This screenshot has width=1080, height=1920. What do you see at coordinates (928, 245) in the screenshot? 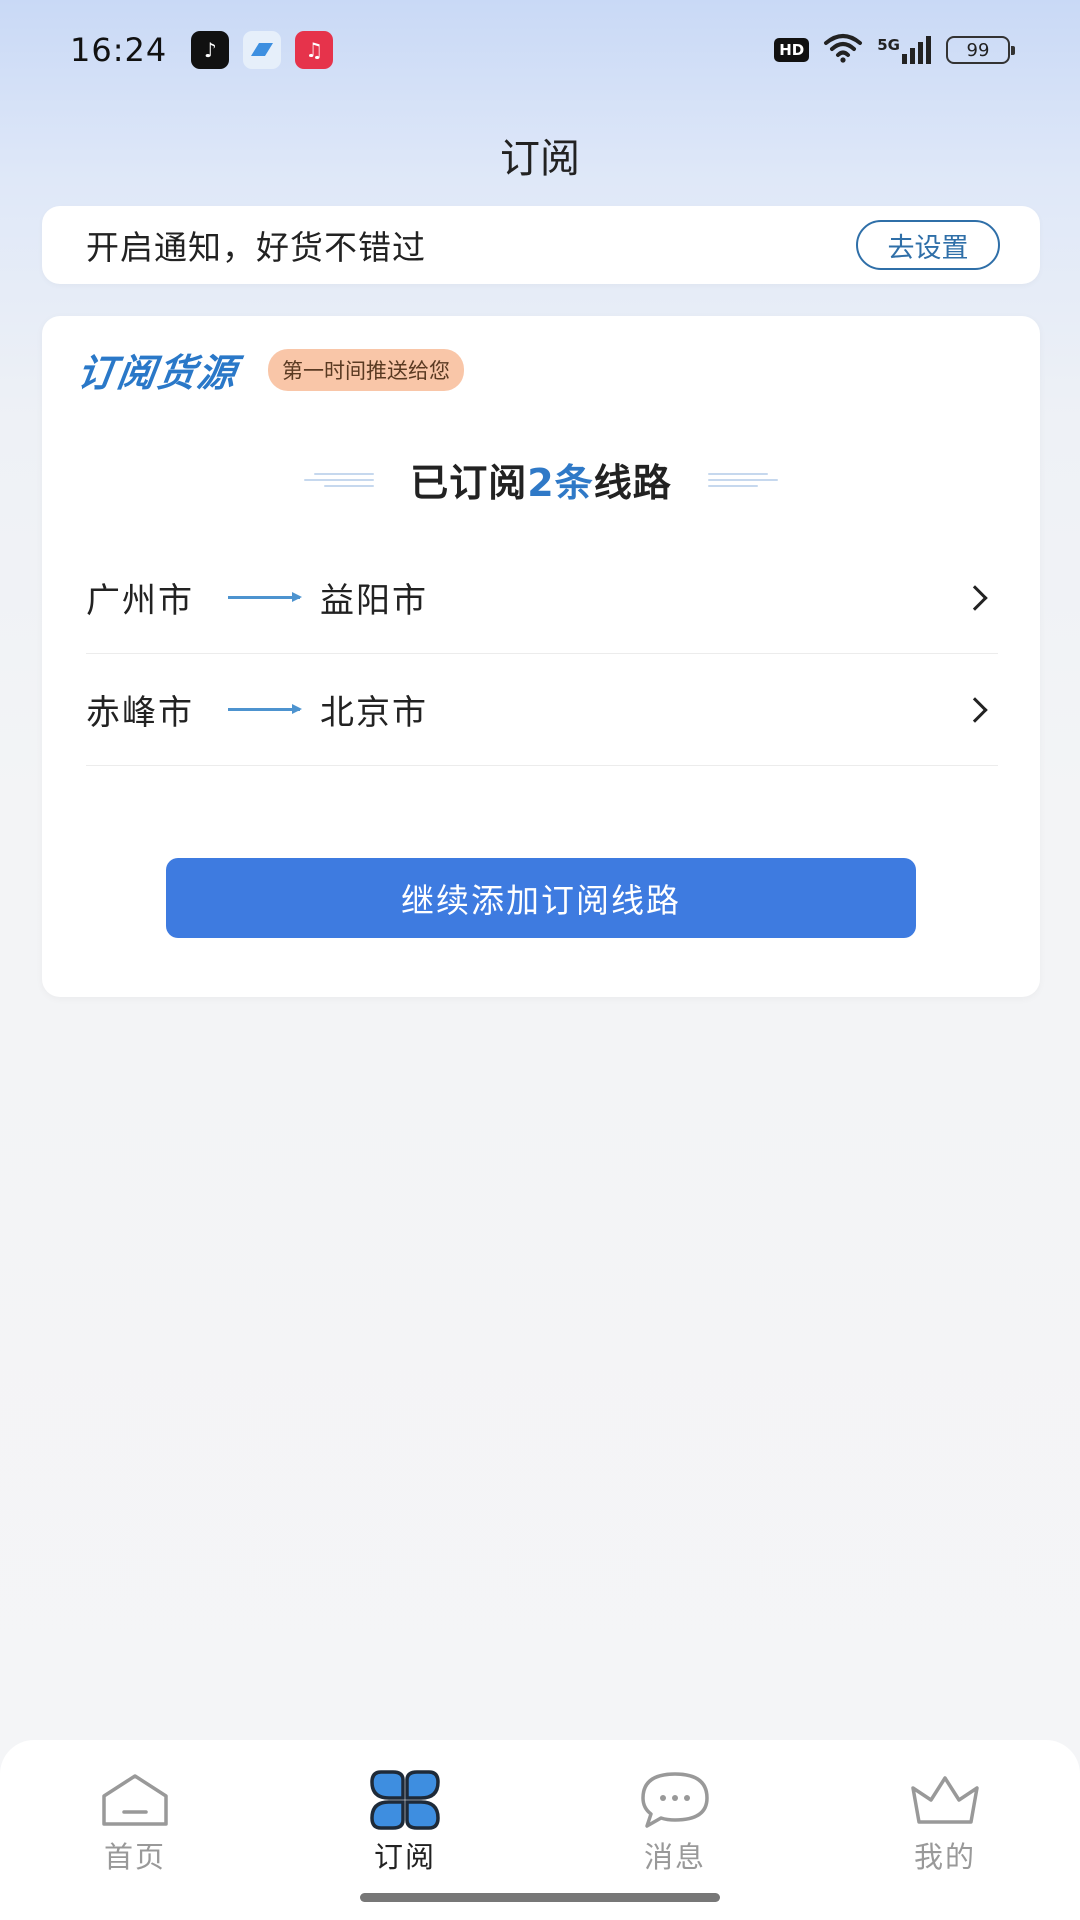
I see `go-settings-button: 去设置` at bounding box center [928, 245].